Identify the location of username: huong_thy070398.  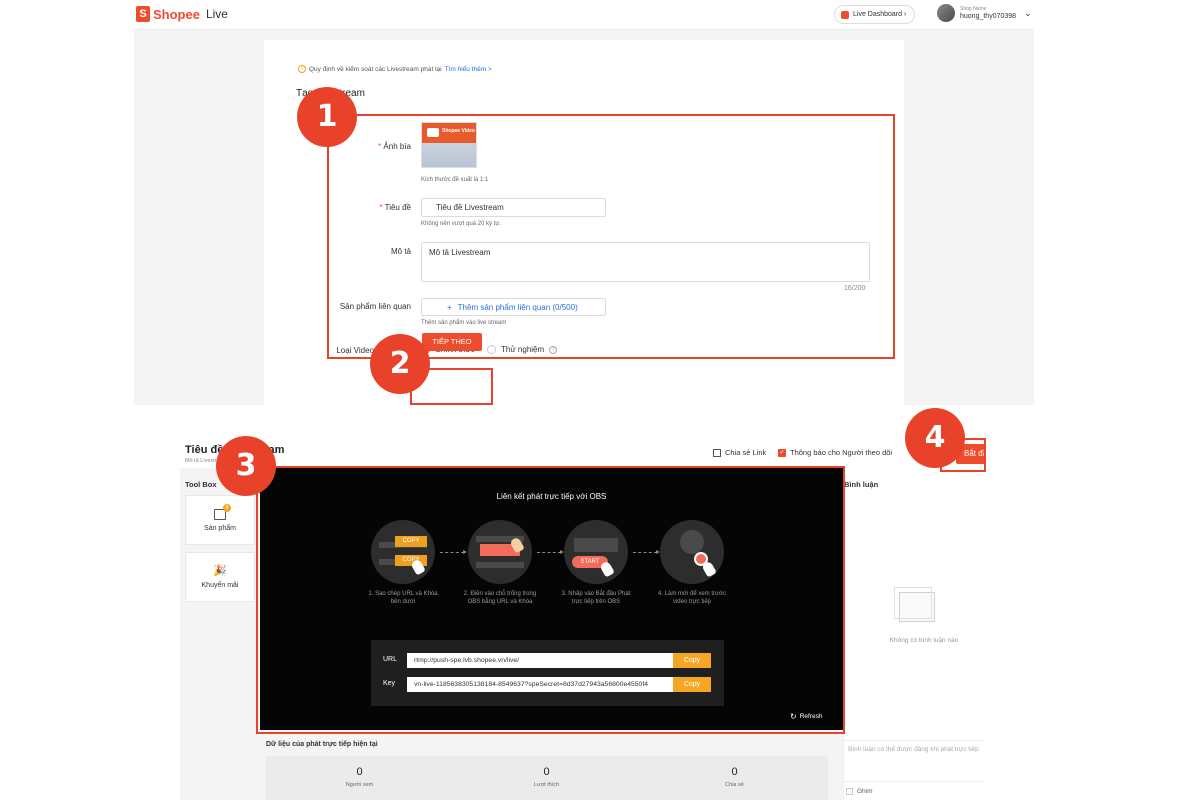
(988, 16).